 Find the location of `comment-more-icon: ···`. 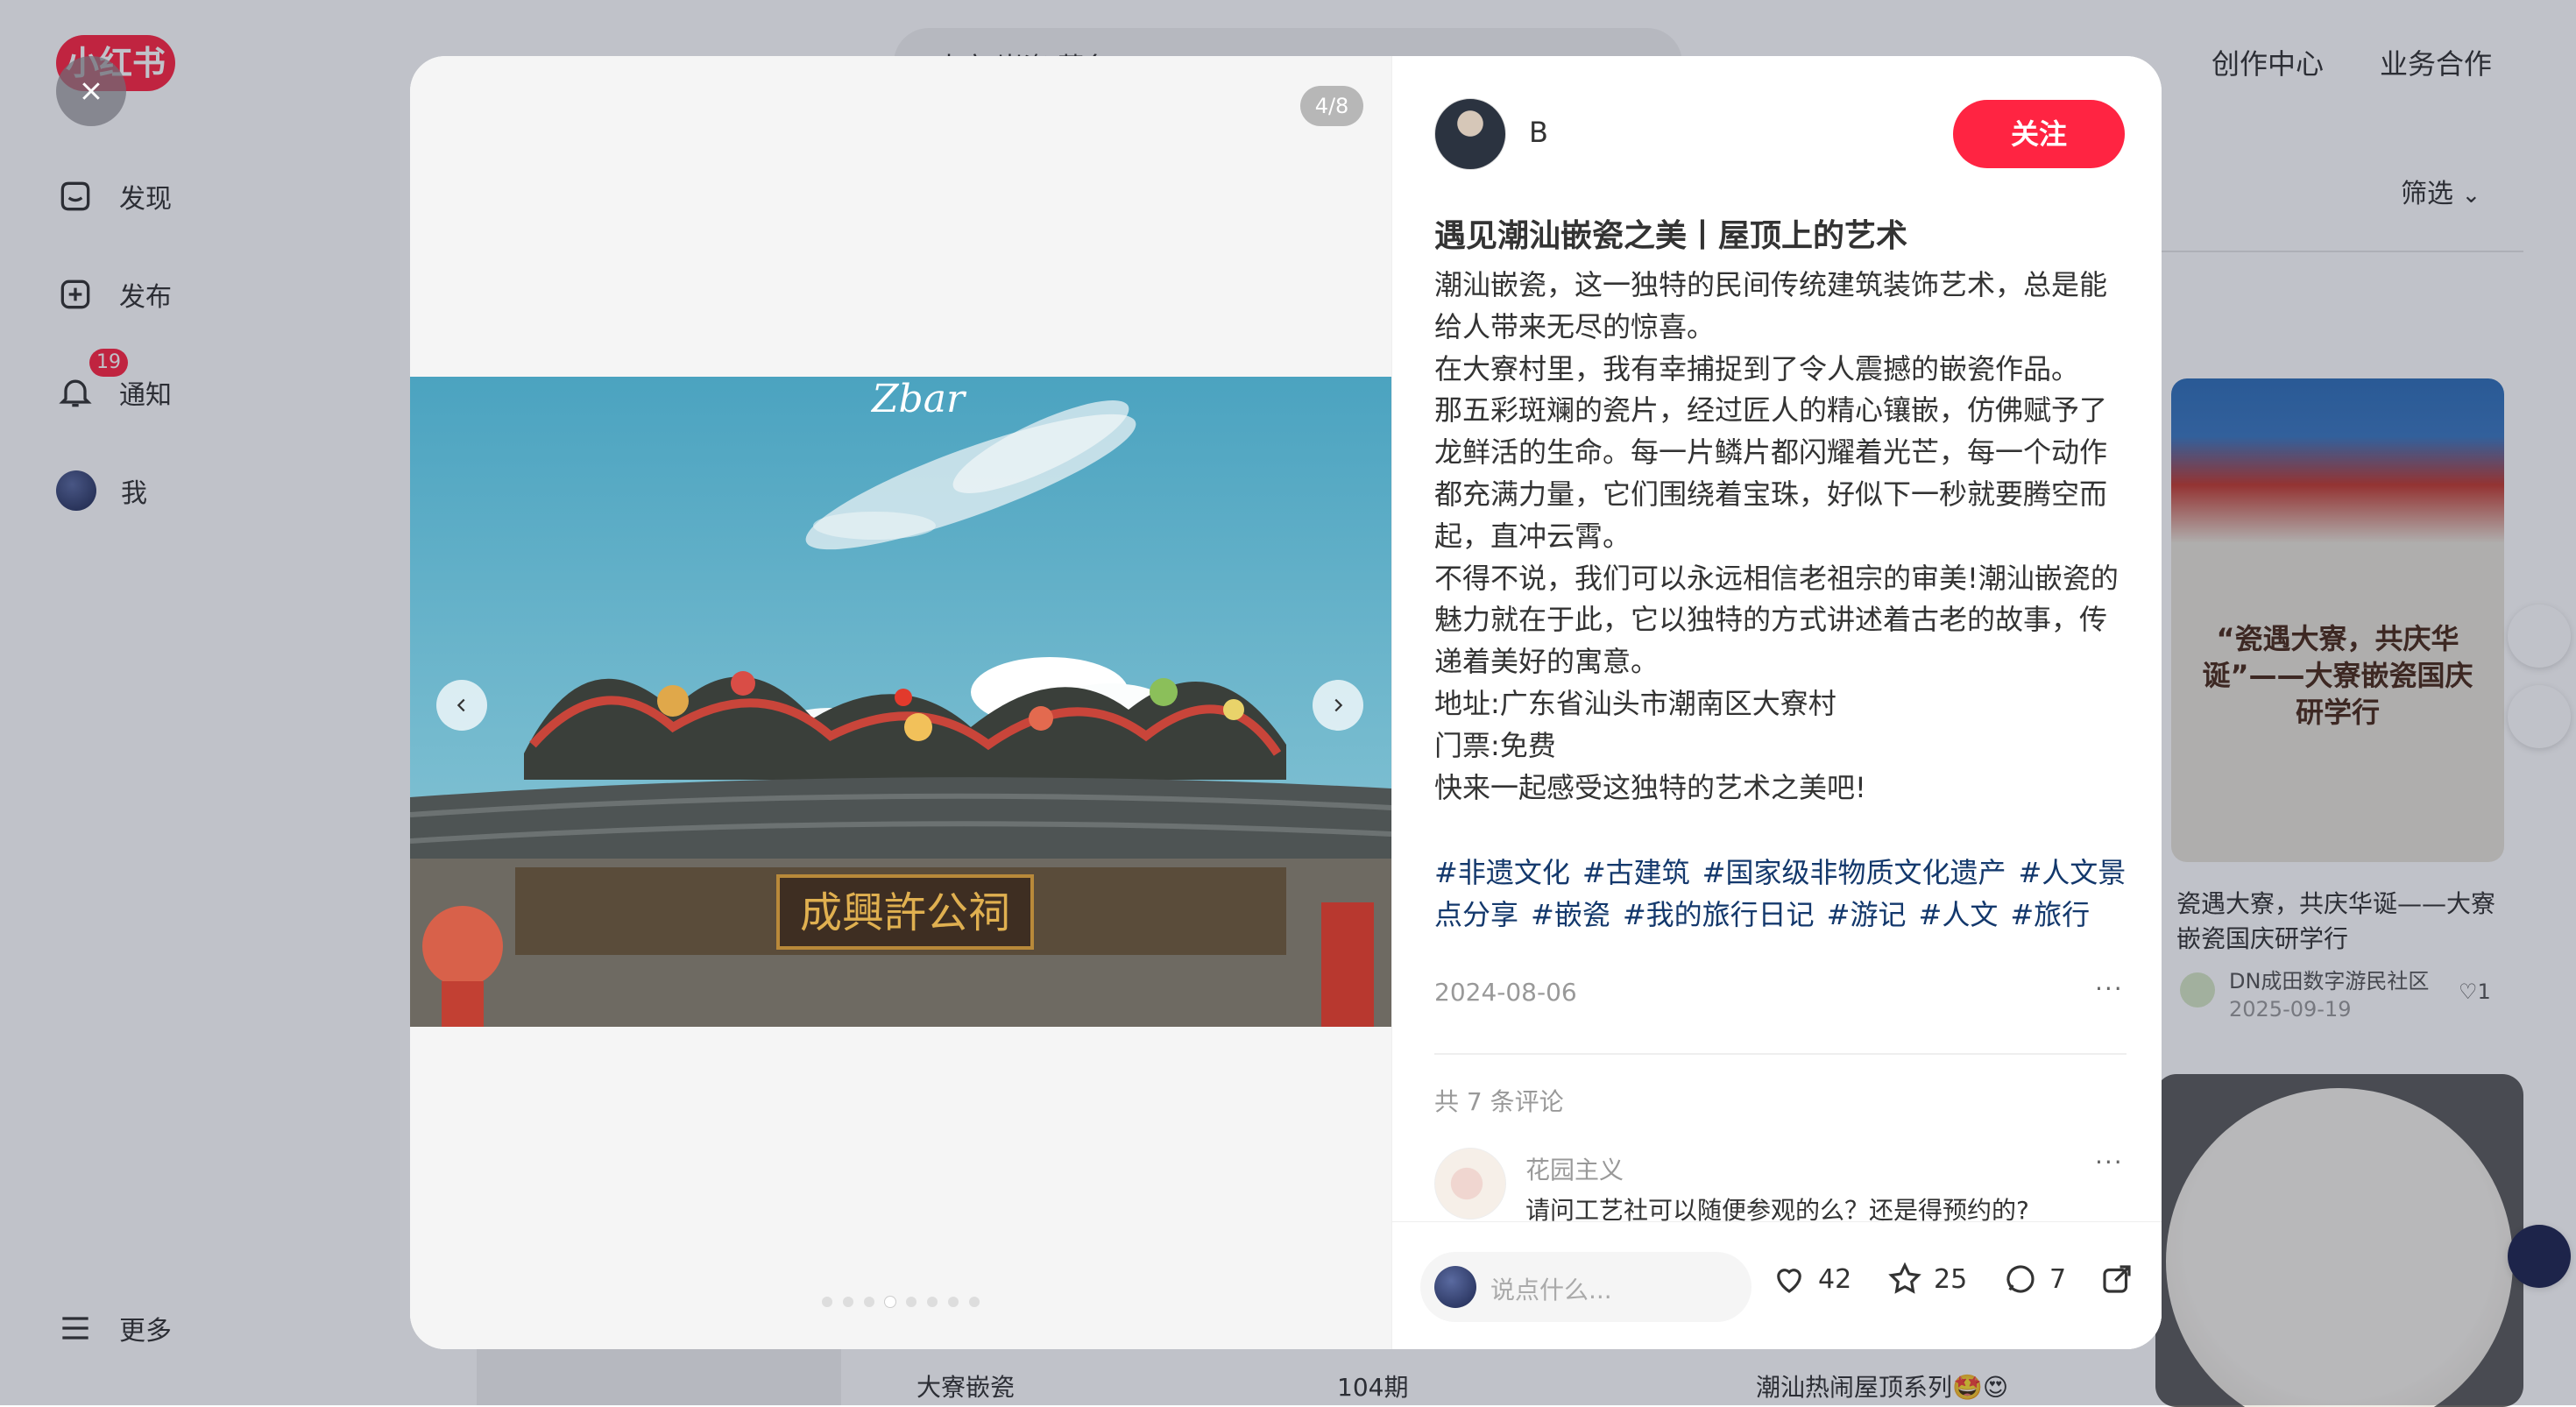

comment-more-icon: ··· is located at coordinates (2109, 1162).